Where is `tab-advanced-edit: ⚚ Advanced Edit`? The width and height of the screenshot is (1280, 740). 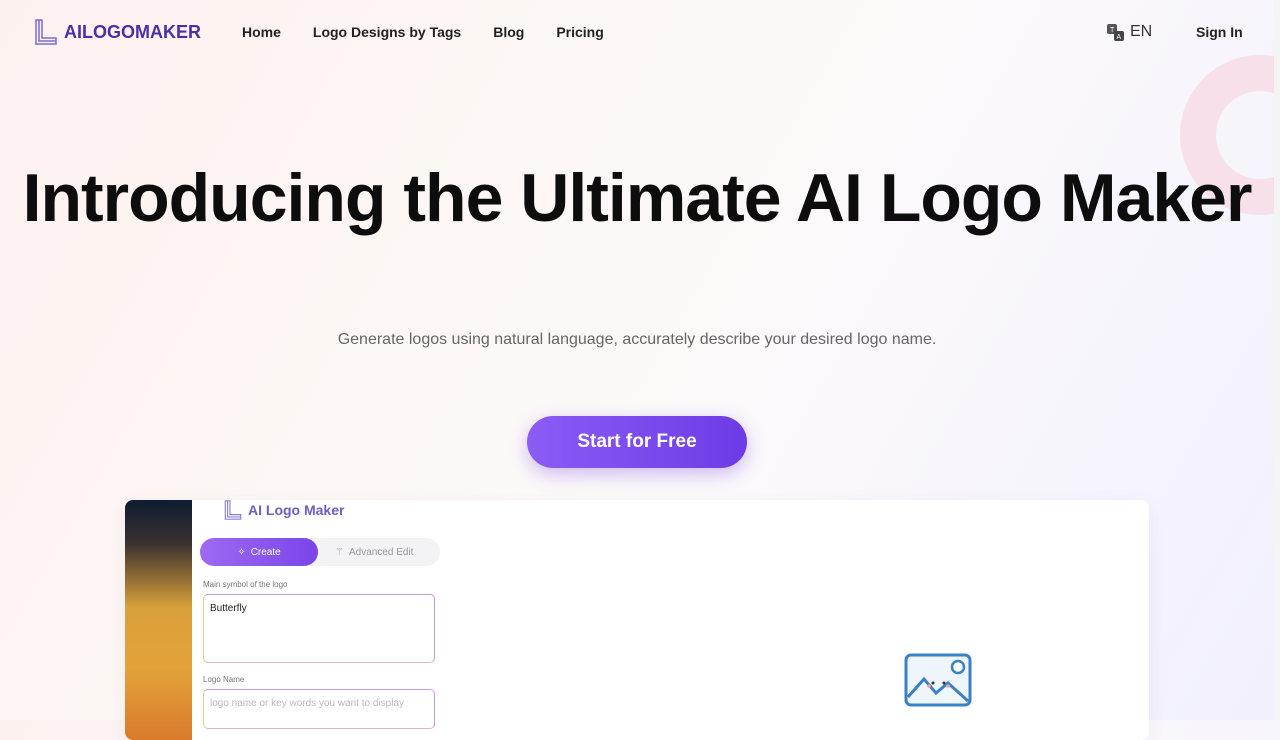 tab-advanced-edit: ⚚ Advanced Edit is located at coordinates (374, 552).